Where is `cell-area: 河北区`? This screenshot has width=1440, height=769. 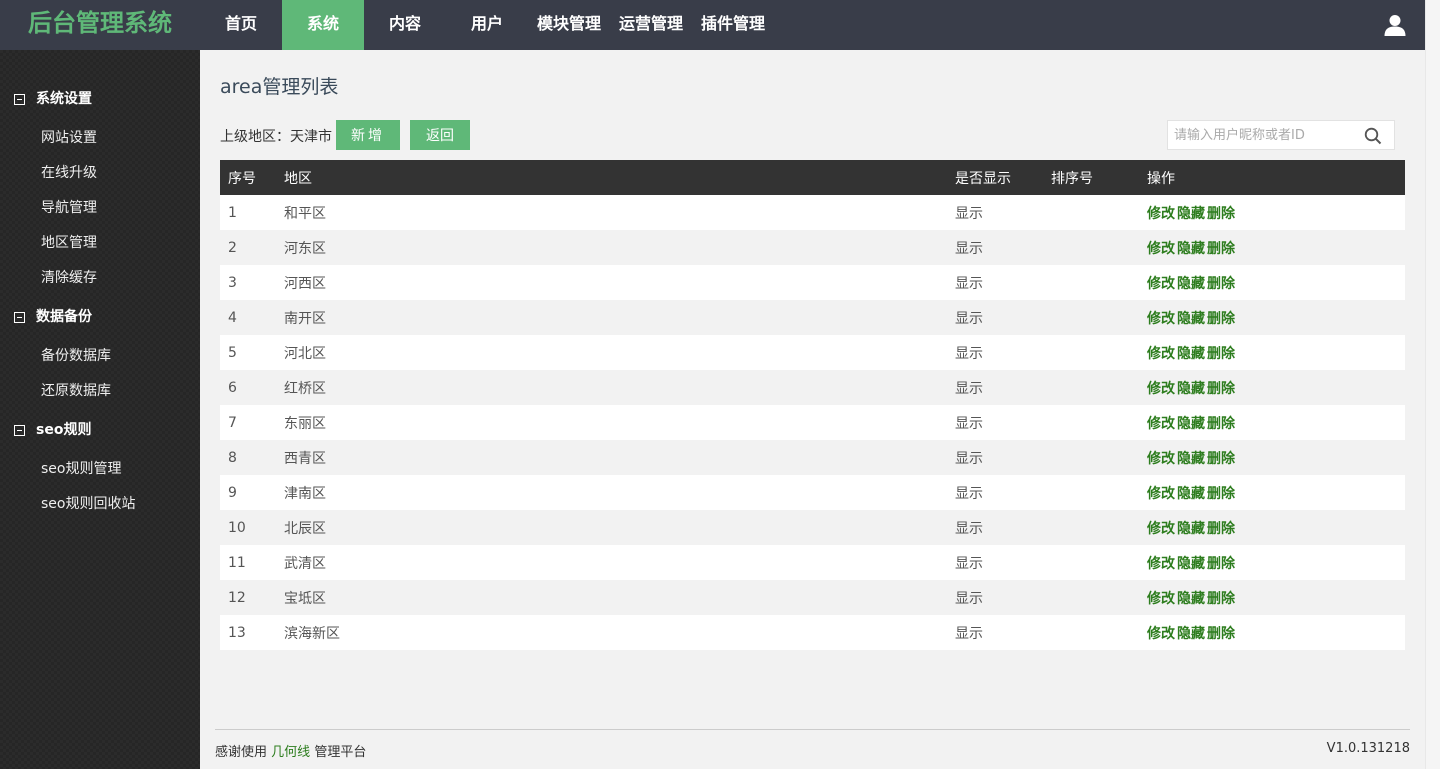
cell-area: 河北区 is located at coordinates (305, 353).